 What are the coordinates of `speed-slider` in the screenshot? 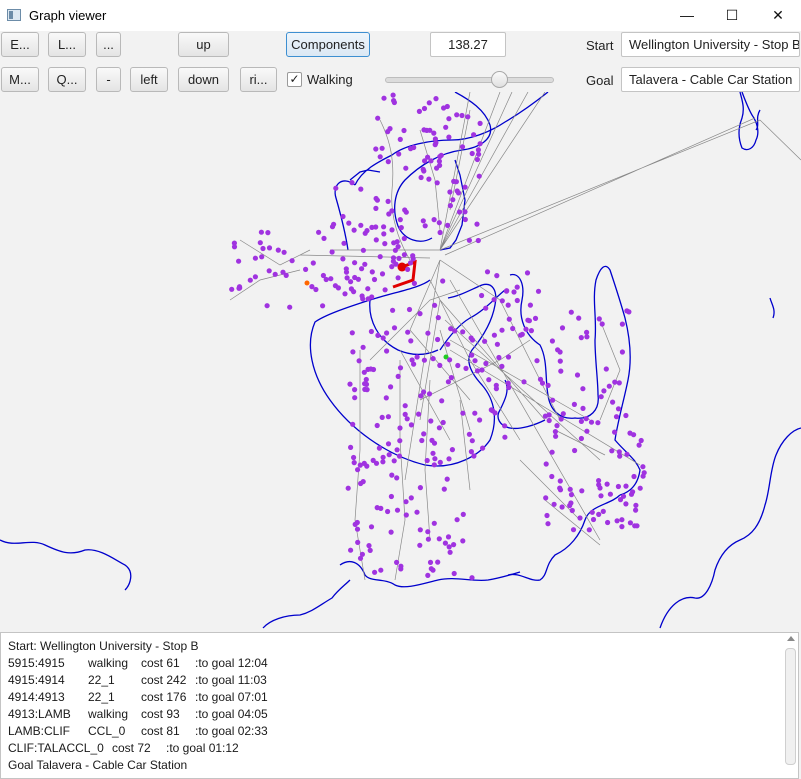 It's located at (469, 80).